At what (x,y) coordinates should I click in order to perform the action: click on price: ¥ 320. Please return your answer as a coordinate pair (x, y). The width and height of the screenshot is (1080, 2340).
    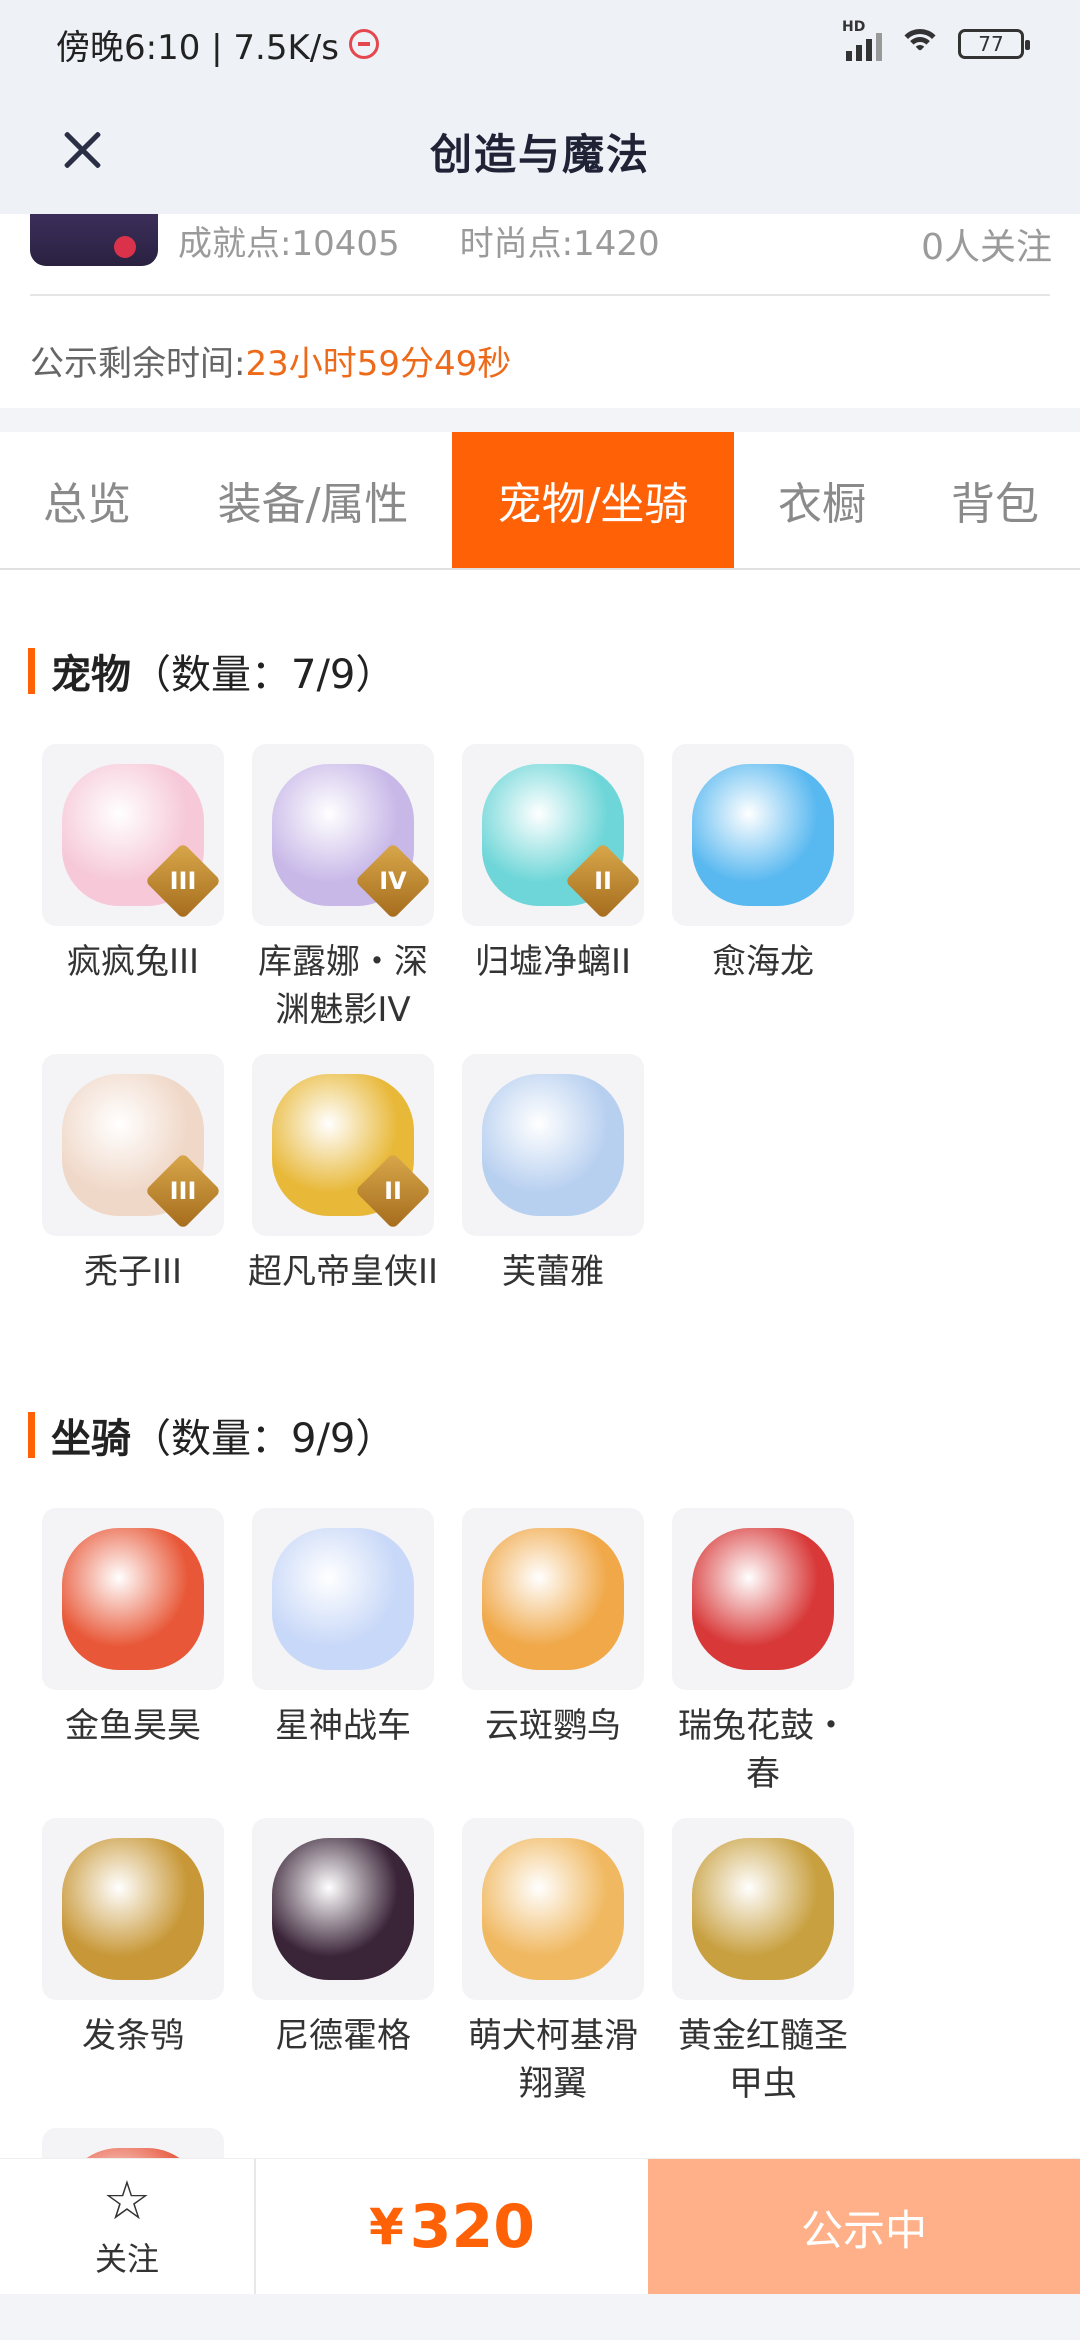
    Looking at the image, I should click on (452, 2227).